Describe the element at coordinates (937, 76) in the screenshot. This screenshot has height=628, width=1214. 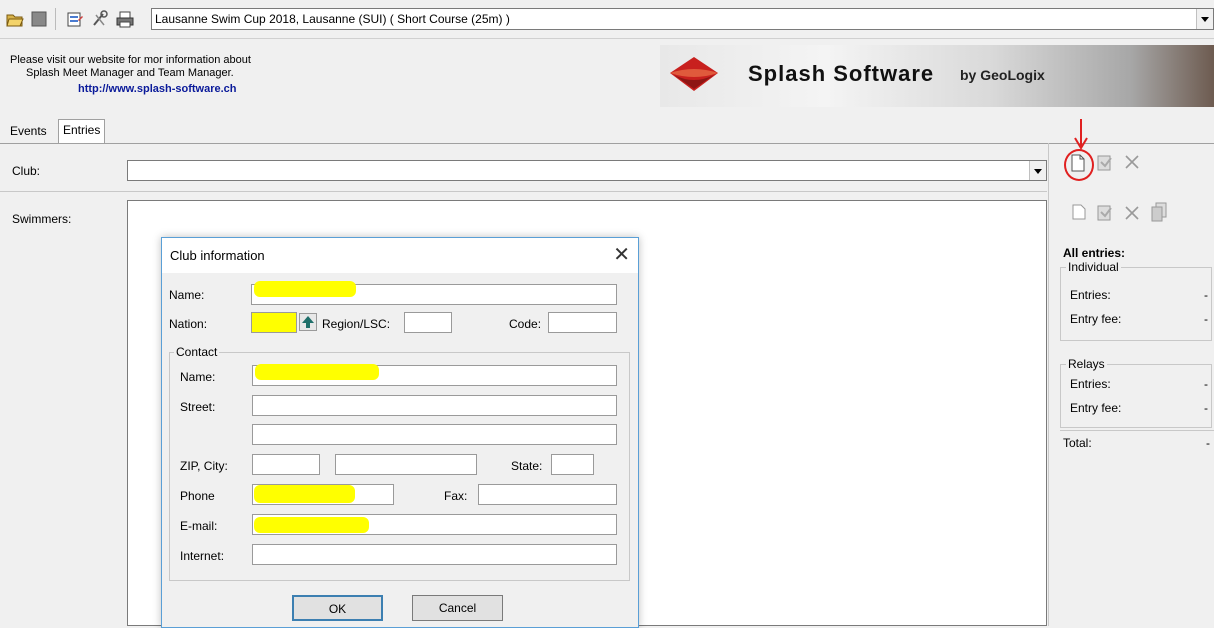
I see `splash-logo: Splash Software by GeoLogix` at that location.